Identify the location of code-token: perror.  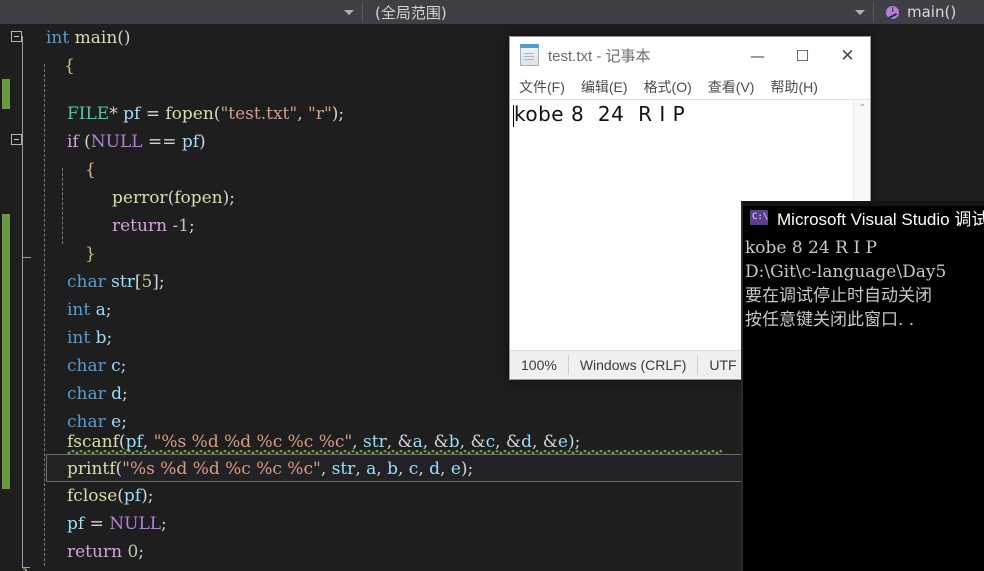
(140, 198).